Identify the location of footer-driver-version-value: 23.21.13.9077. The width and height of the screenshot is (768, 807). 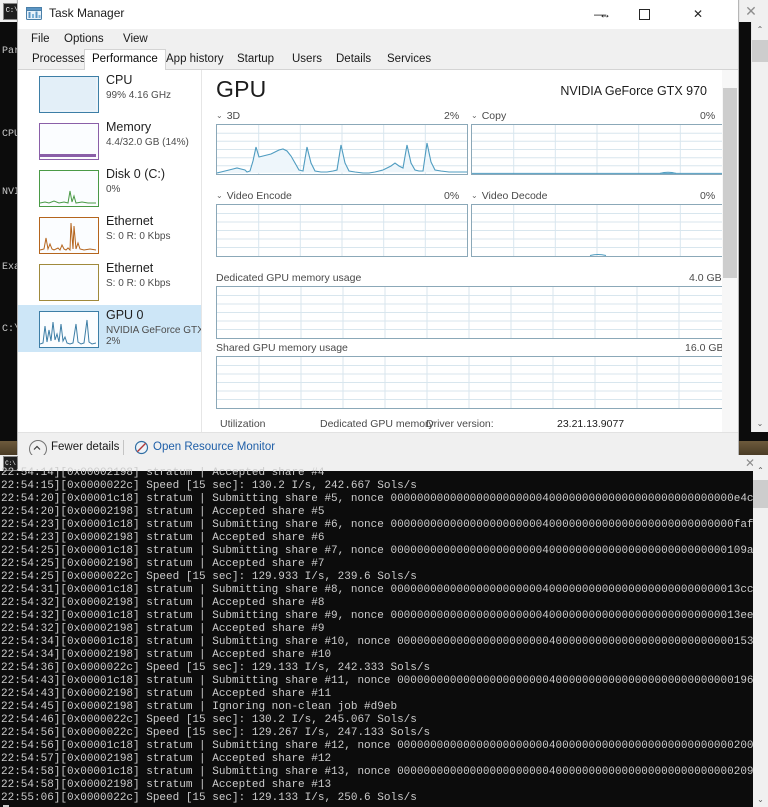
(591, 424).